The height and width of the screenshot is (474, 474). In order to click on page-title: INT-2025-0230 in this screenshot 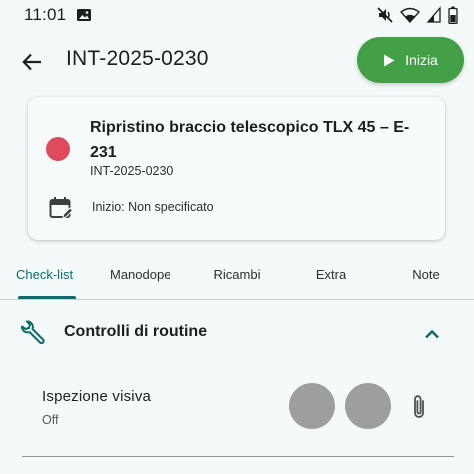, I will do `click(137, 58)`.